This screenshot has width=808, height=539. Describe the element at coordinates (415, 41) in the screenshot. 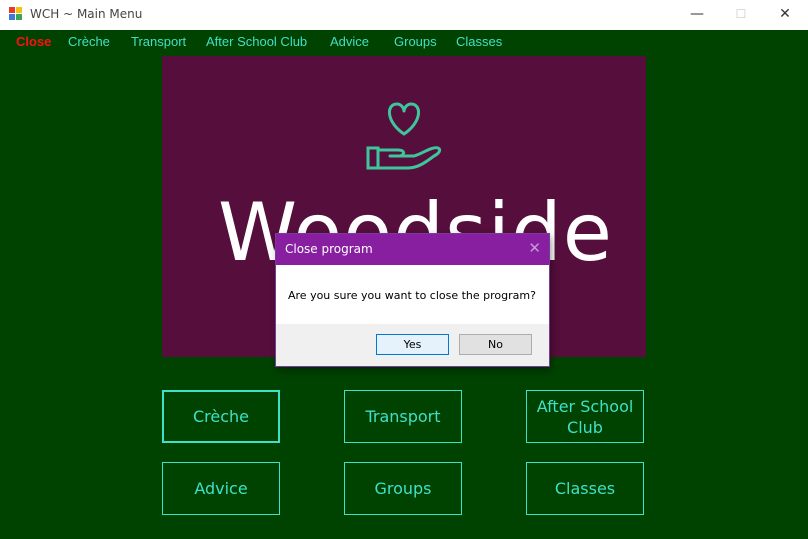

I see `menu-item-groups: Groups` at that location.